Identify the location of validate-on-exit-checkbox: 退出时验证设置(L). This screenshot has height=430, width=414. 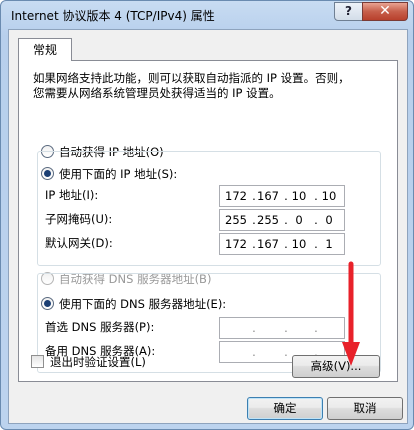
(88, 362).